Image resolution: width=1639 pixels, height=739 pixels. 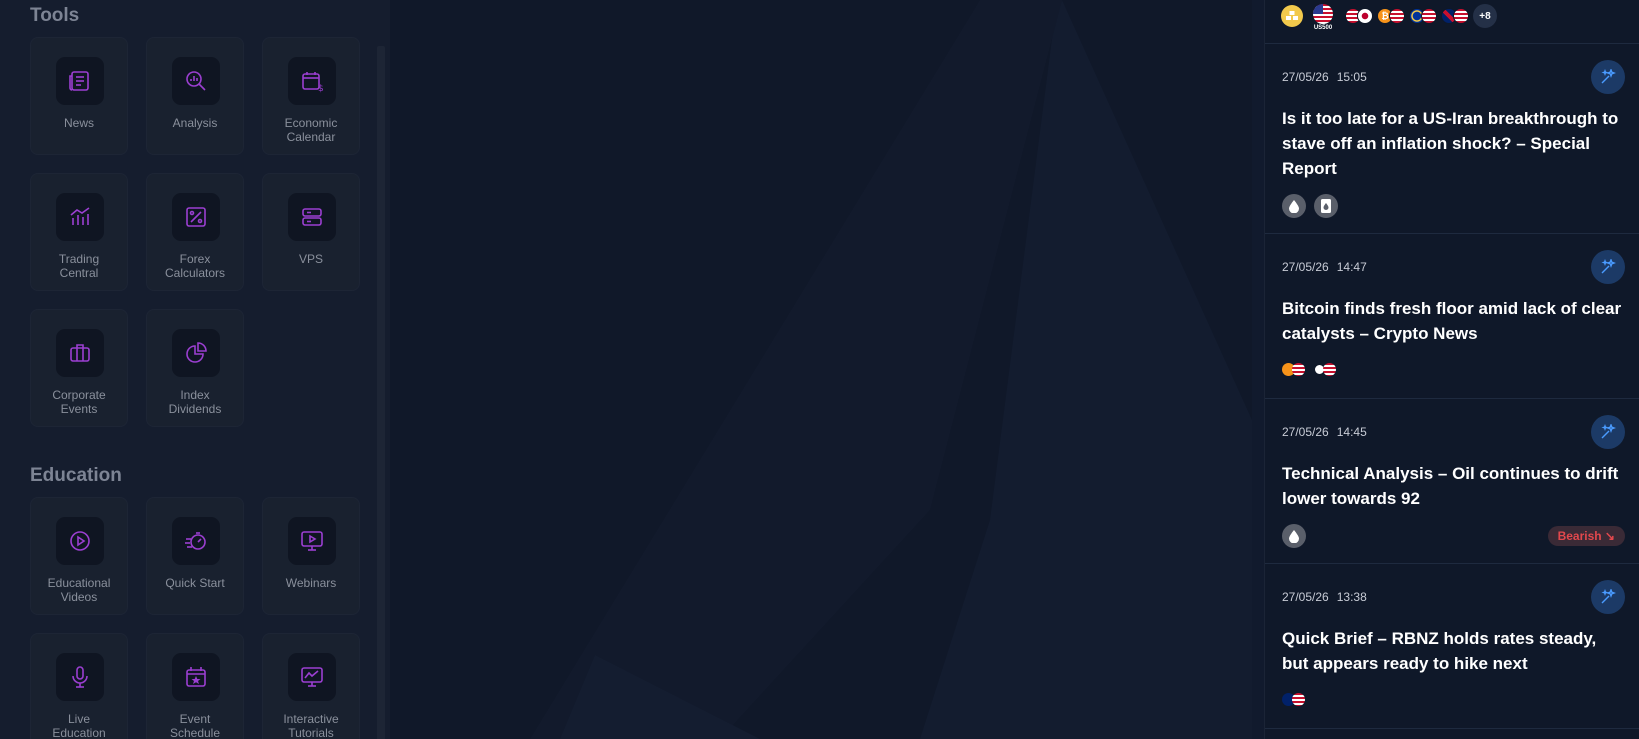 I want to click on monitor-chart-icon, so click(x=312, y=677).